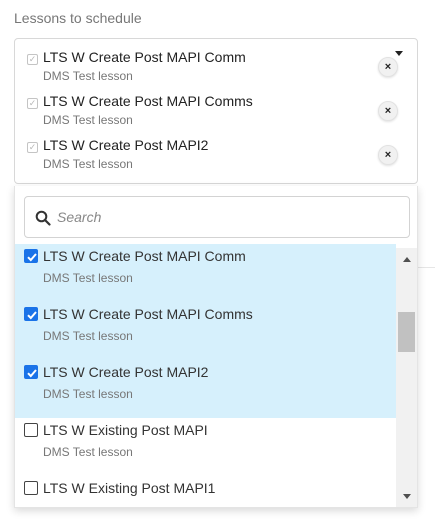 The height and width of the screenshot is (525, 435). I want to click on scroll-down-icon, so click(407, 496).